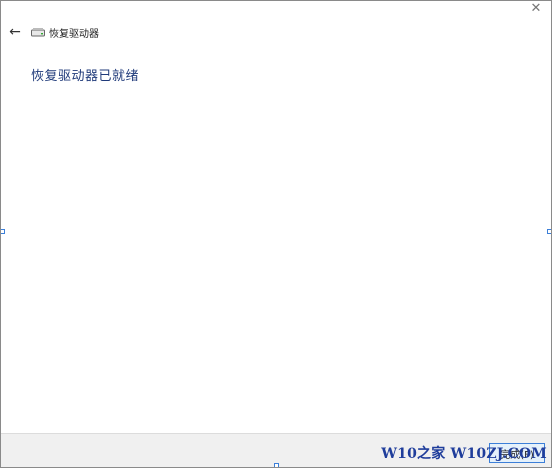  What do you see at coordinates (3, 231) in the screenshot?
I see `resize-handle-left` at bounding box center [3, 231].